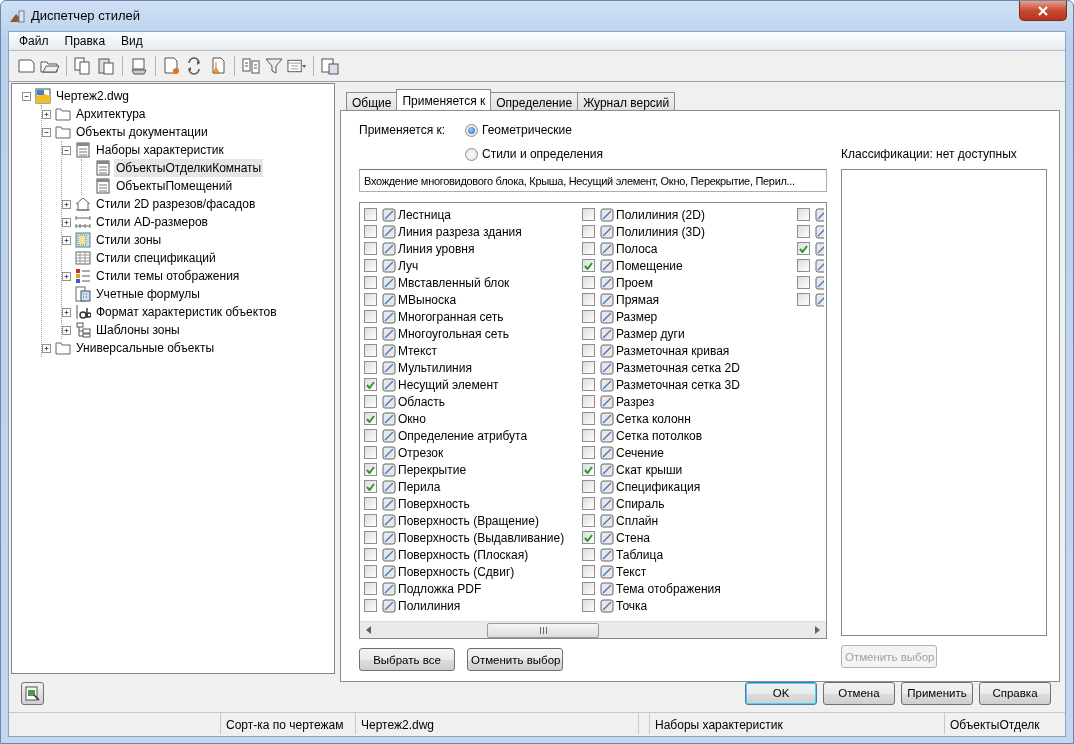 The width and height of the screenshot is (1074, 744). Describe the element at coordinates (668, 588) in the screenshot. I see `checkbox-label: Тема отображения` at that location.